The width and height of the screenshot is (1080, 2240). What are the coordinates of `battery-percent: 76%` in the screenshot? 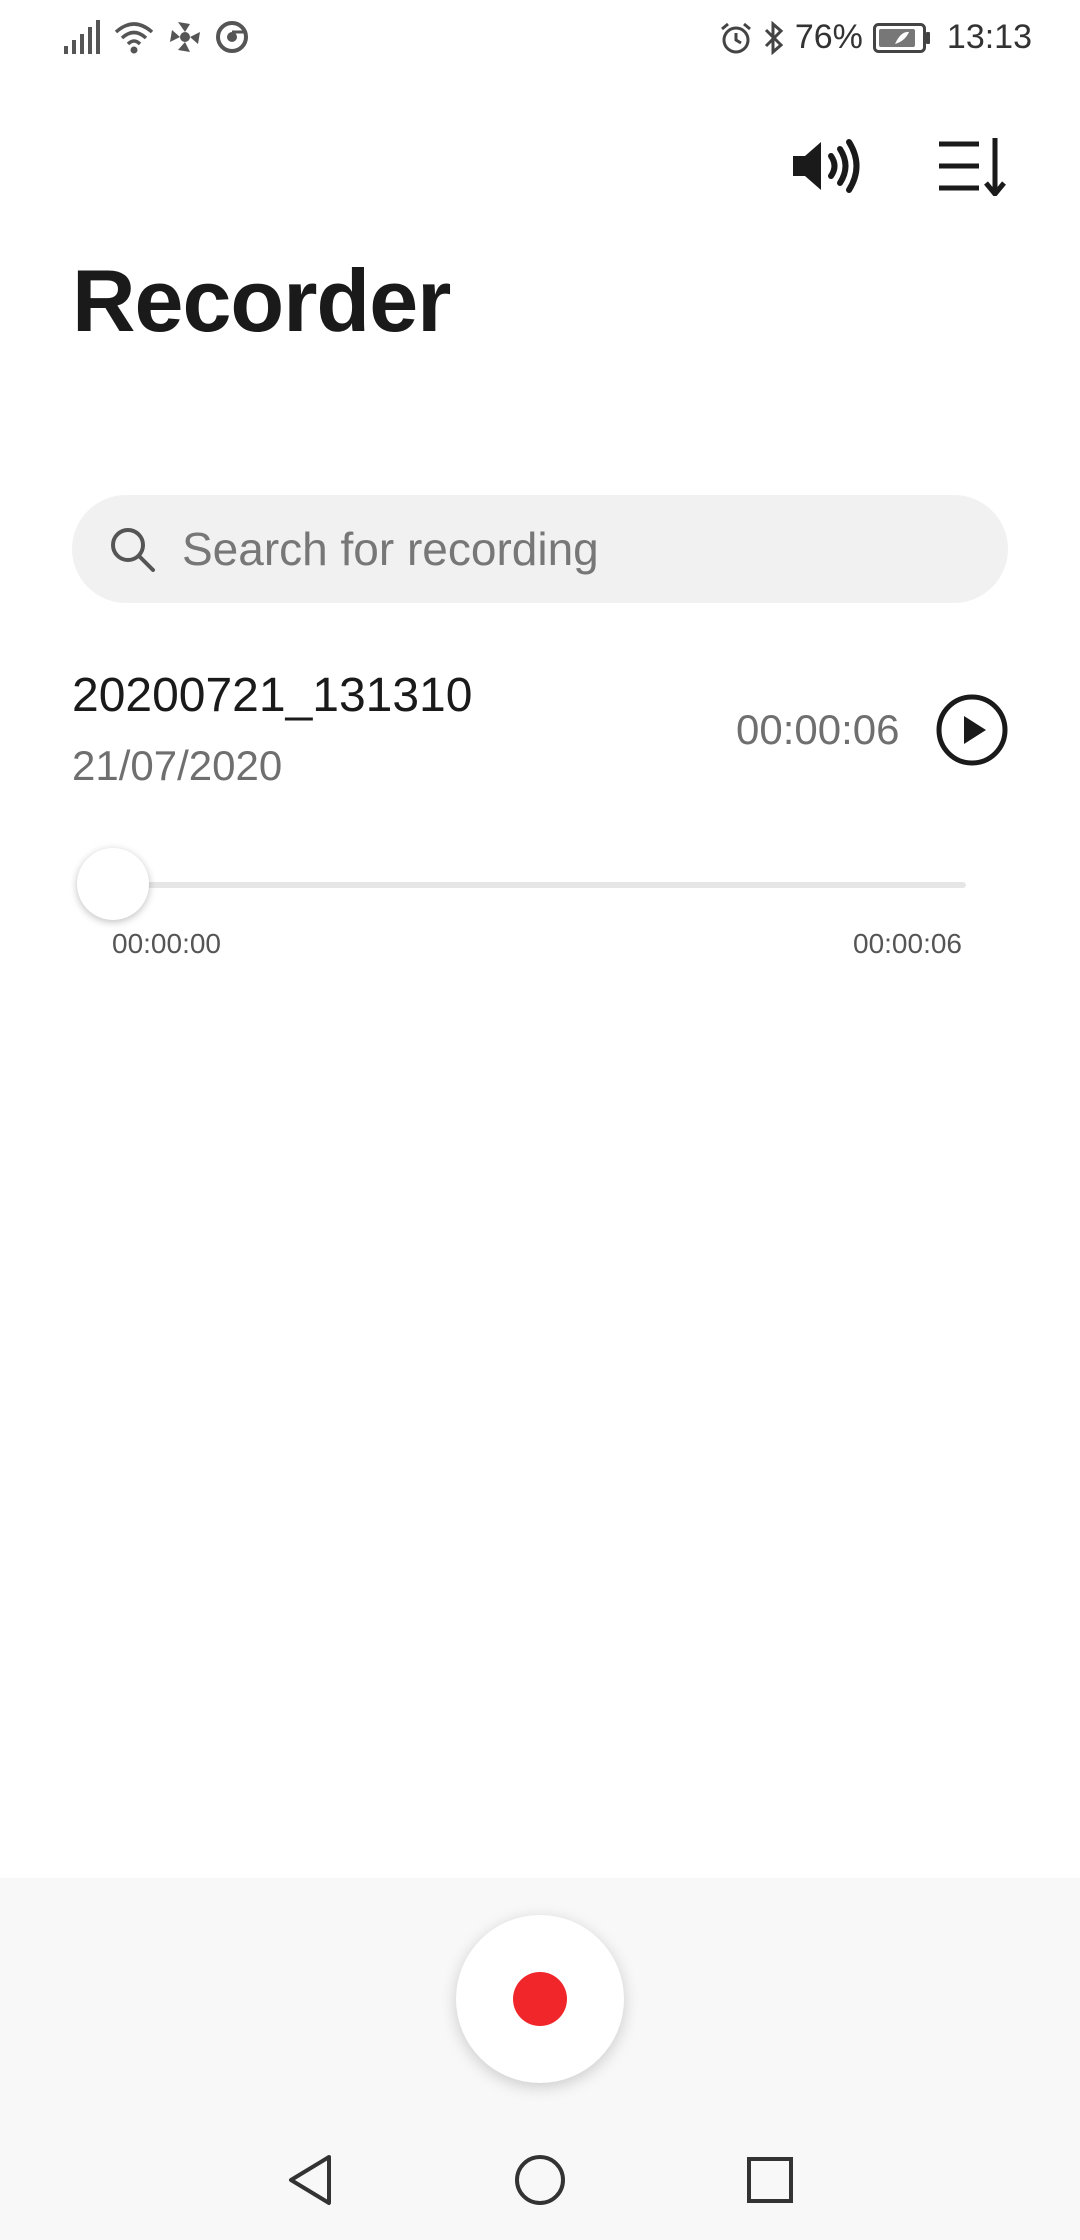 It's located at (828, 37).